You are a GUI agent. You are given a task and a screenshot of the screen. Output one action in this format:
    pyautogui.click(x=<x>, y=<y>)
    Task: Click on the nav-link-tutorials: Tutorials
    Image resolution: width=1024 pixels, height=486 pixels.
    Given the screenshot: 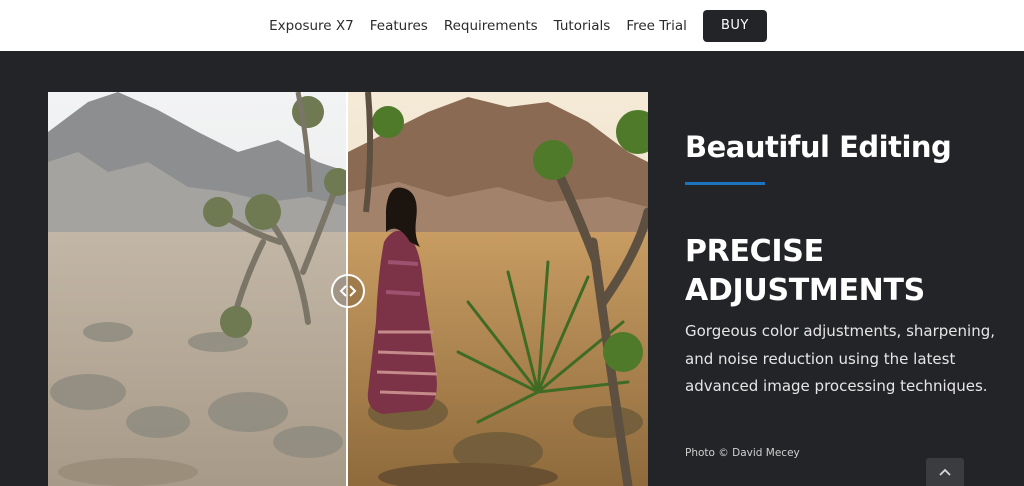 What is the action you would take?
    pyautogui.click(x=582, y=26)
    